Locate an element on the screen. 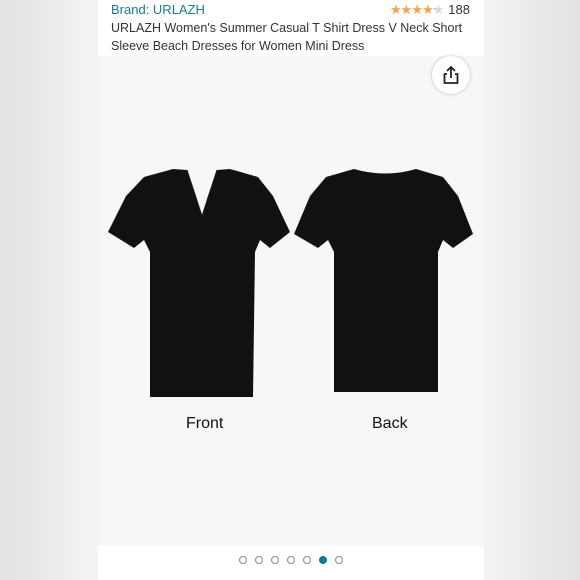  rating-summary: ★★★★★ ★★★★★ 188 is located at coordinates (430, 9).